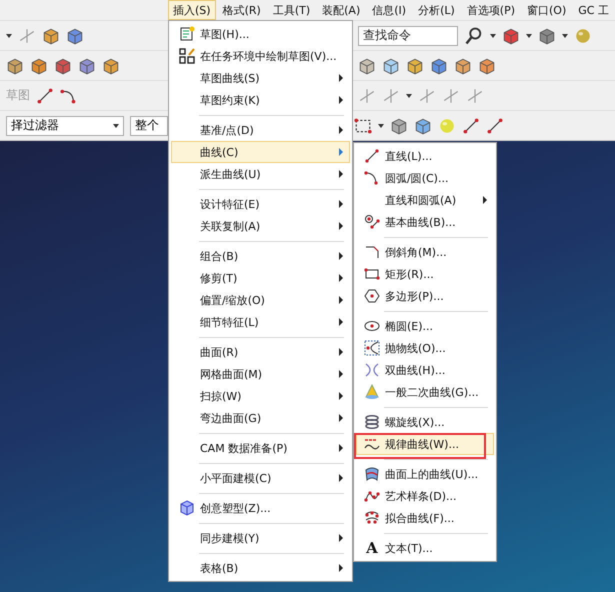 The image size is (615, 592). Describe the element at coordinates (260, 538) in the screenshot. I see `menu-item: 同步建模(Y)` at that location.